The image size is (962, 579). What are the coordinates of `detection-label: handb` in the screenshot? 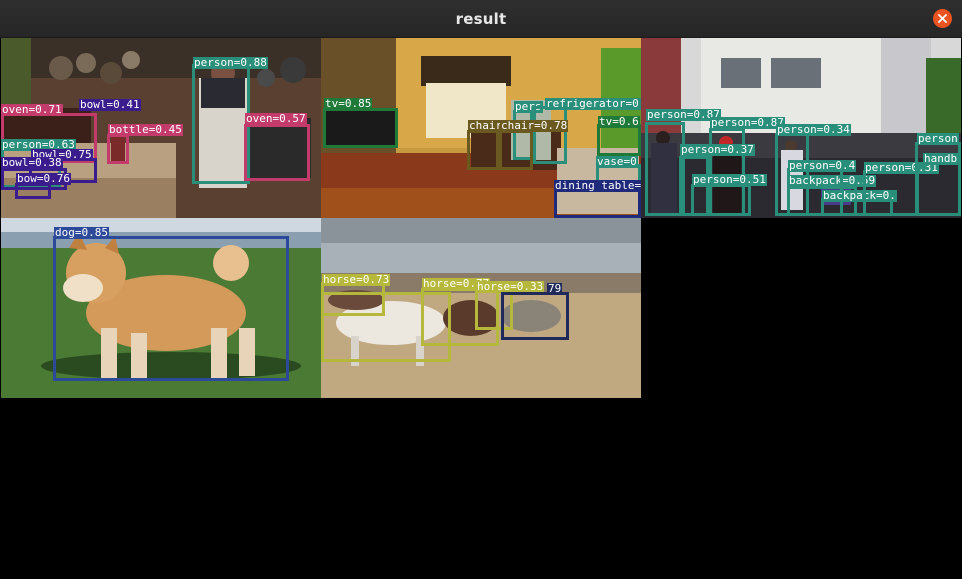 It's located at (941, 158).